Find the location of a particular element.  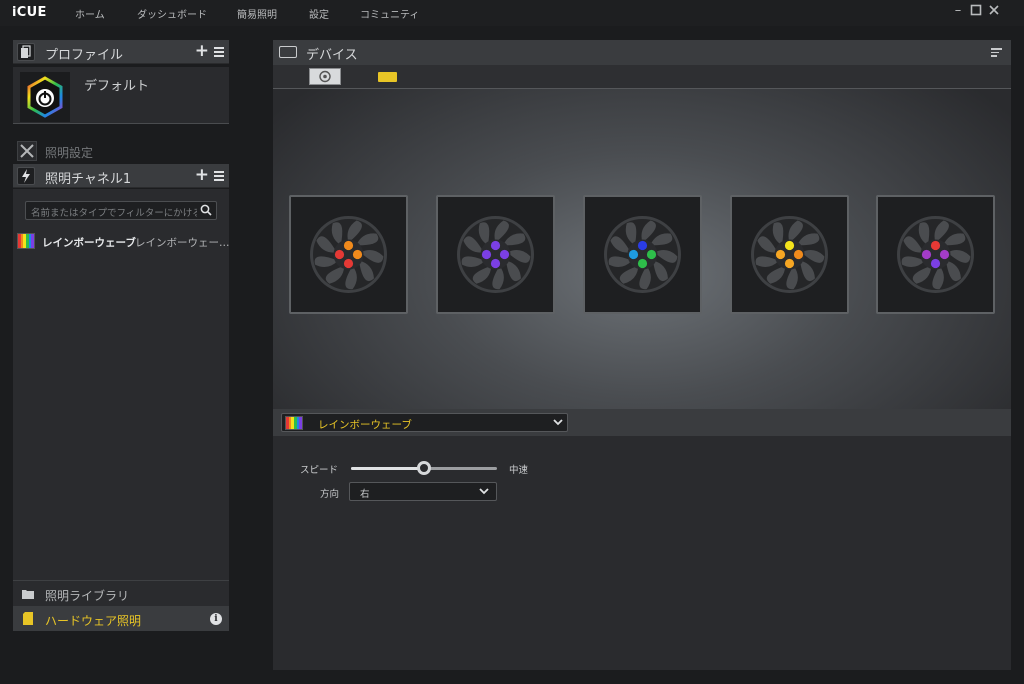

device-strip is located at coordinates (642, 77).